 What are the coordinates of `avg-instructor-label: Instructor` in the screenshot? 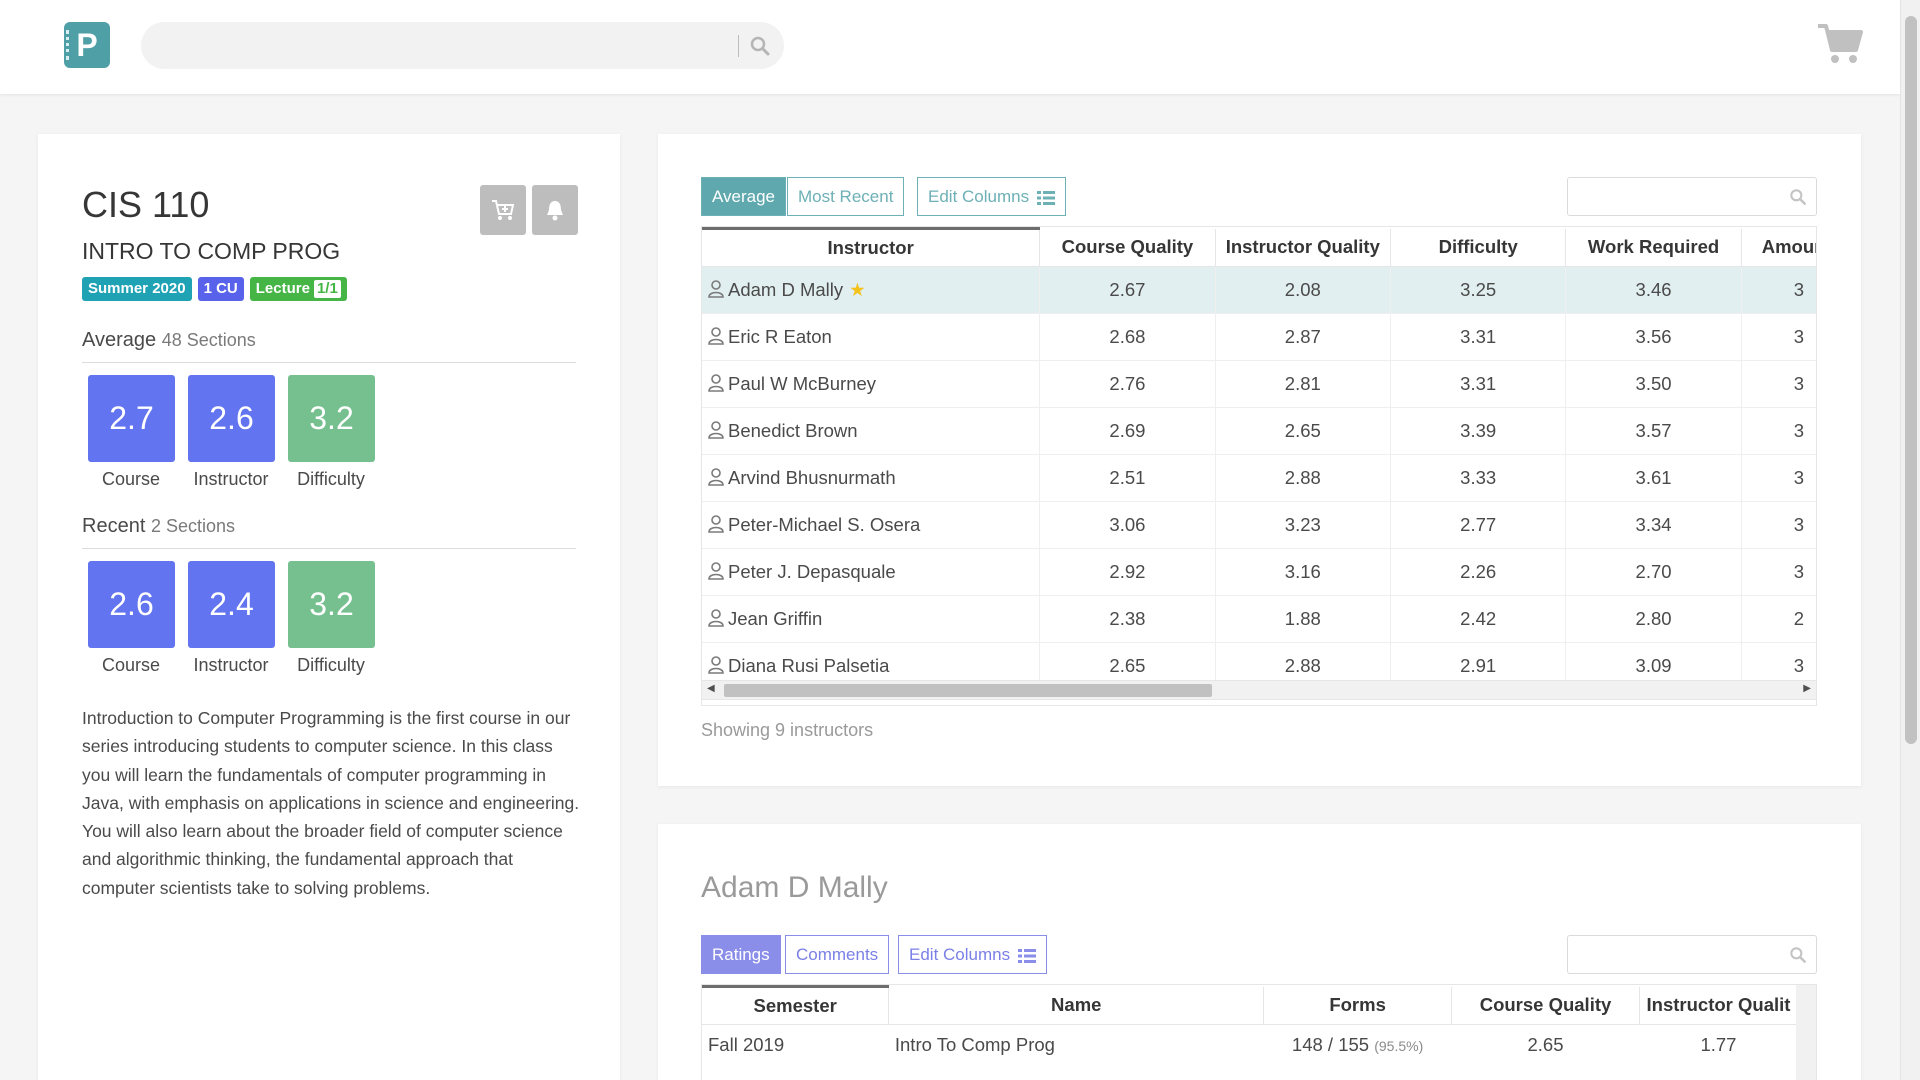 It's located at (231, 479).